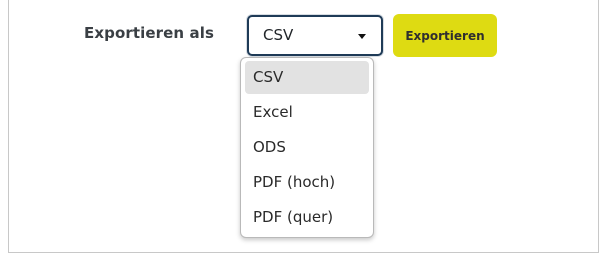 This screenshot has width=609, height=259. I want to click on export-button: Exportieren, so click(445, 35).